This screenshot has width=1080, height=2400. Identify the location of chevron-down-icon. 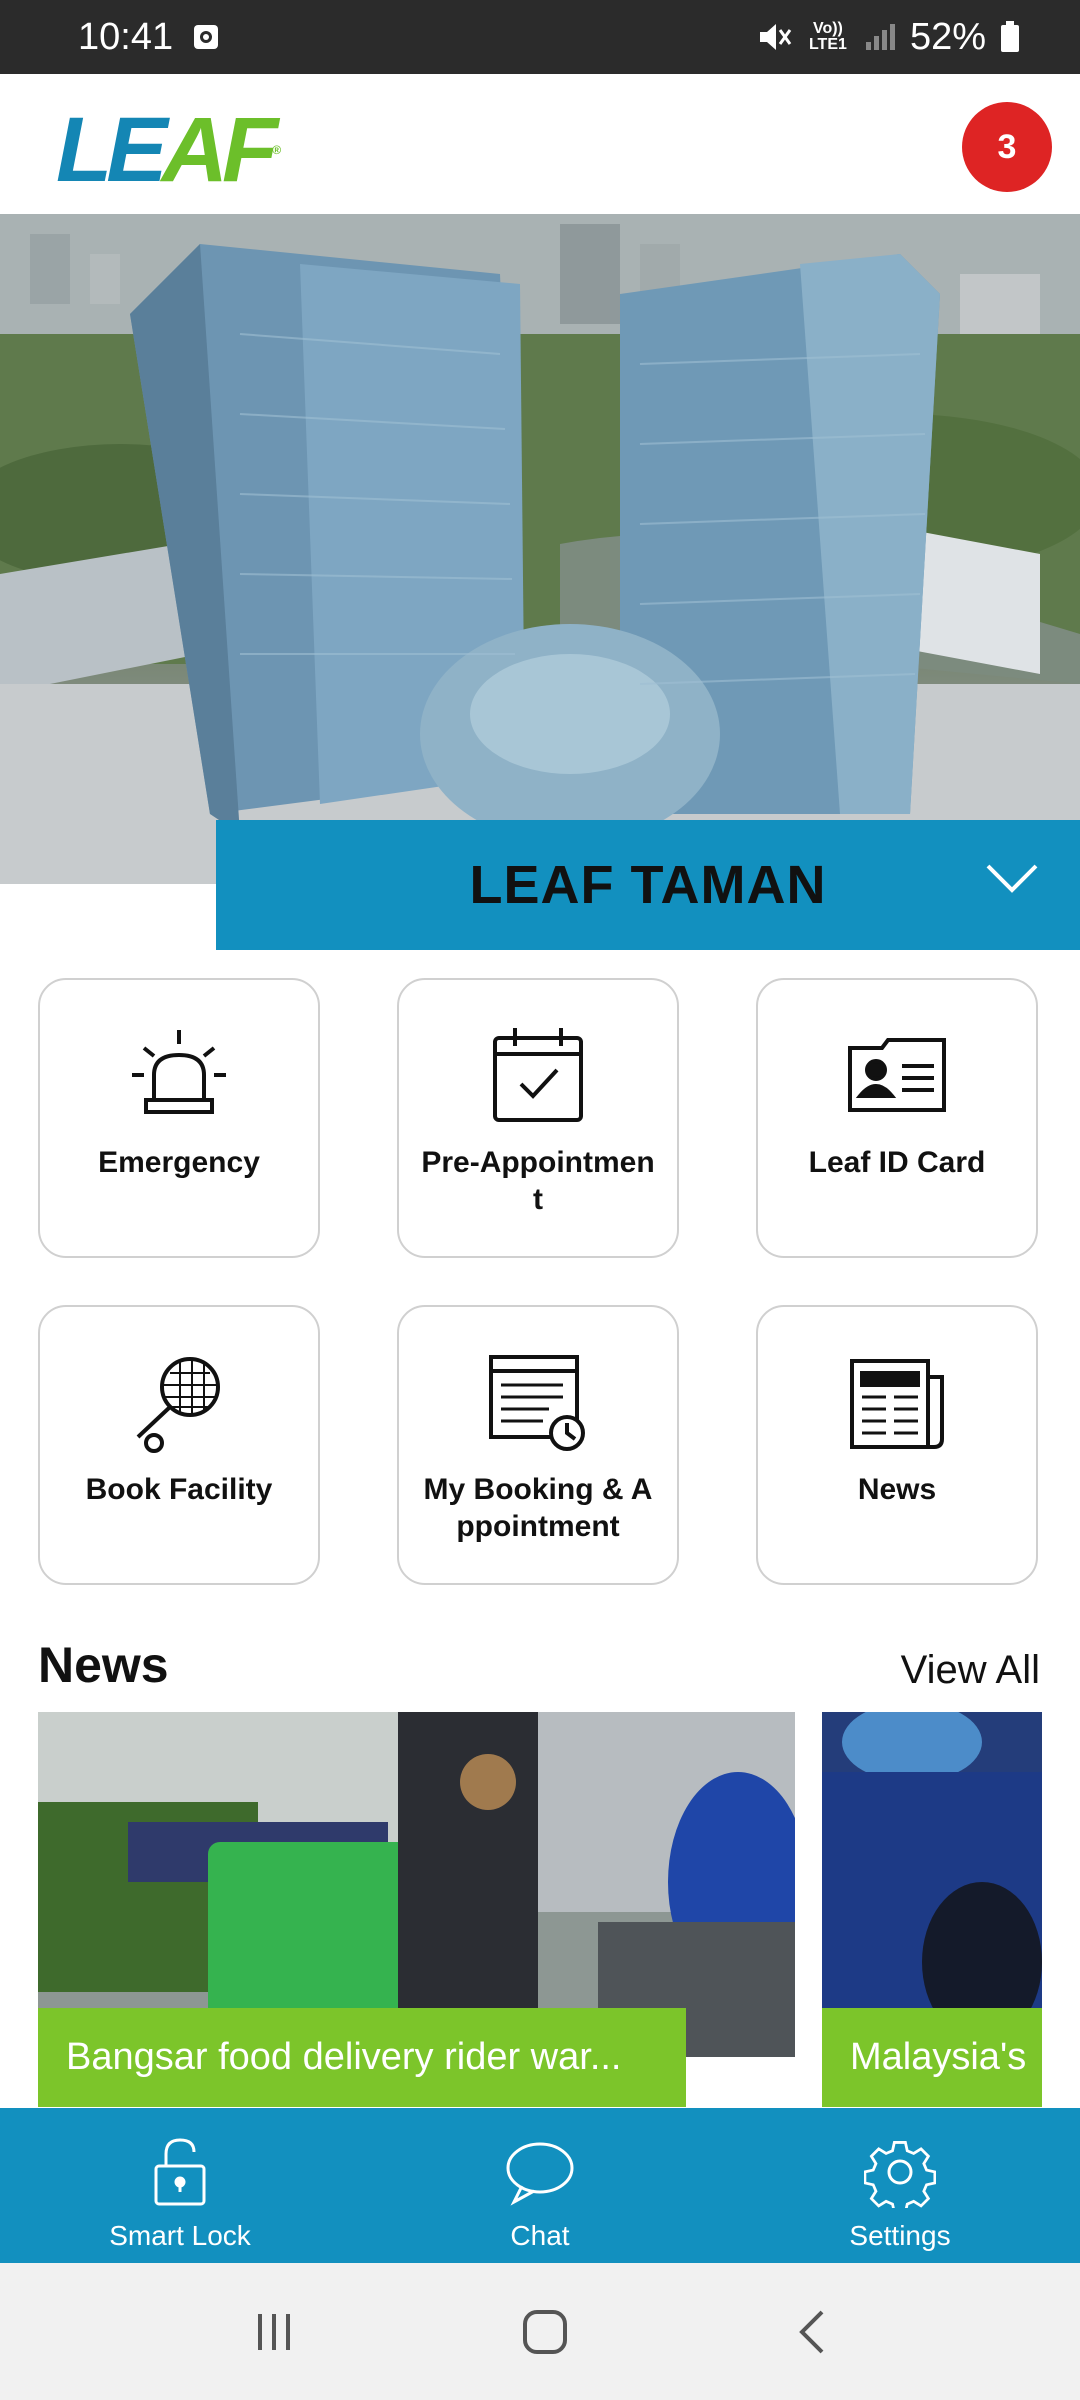
(1012, 878).